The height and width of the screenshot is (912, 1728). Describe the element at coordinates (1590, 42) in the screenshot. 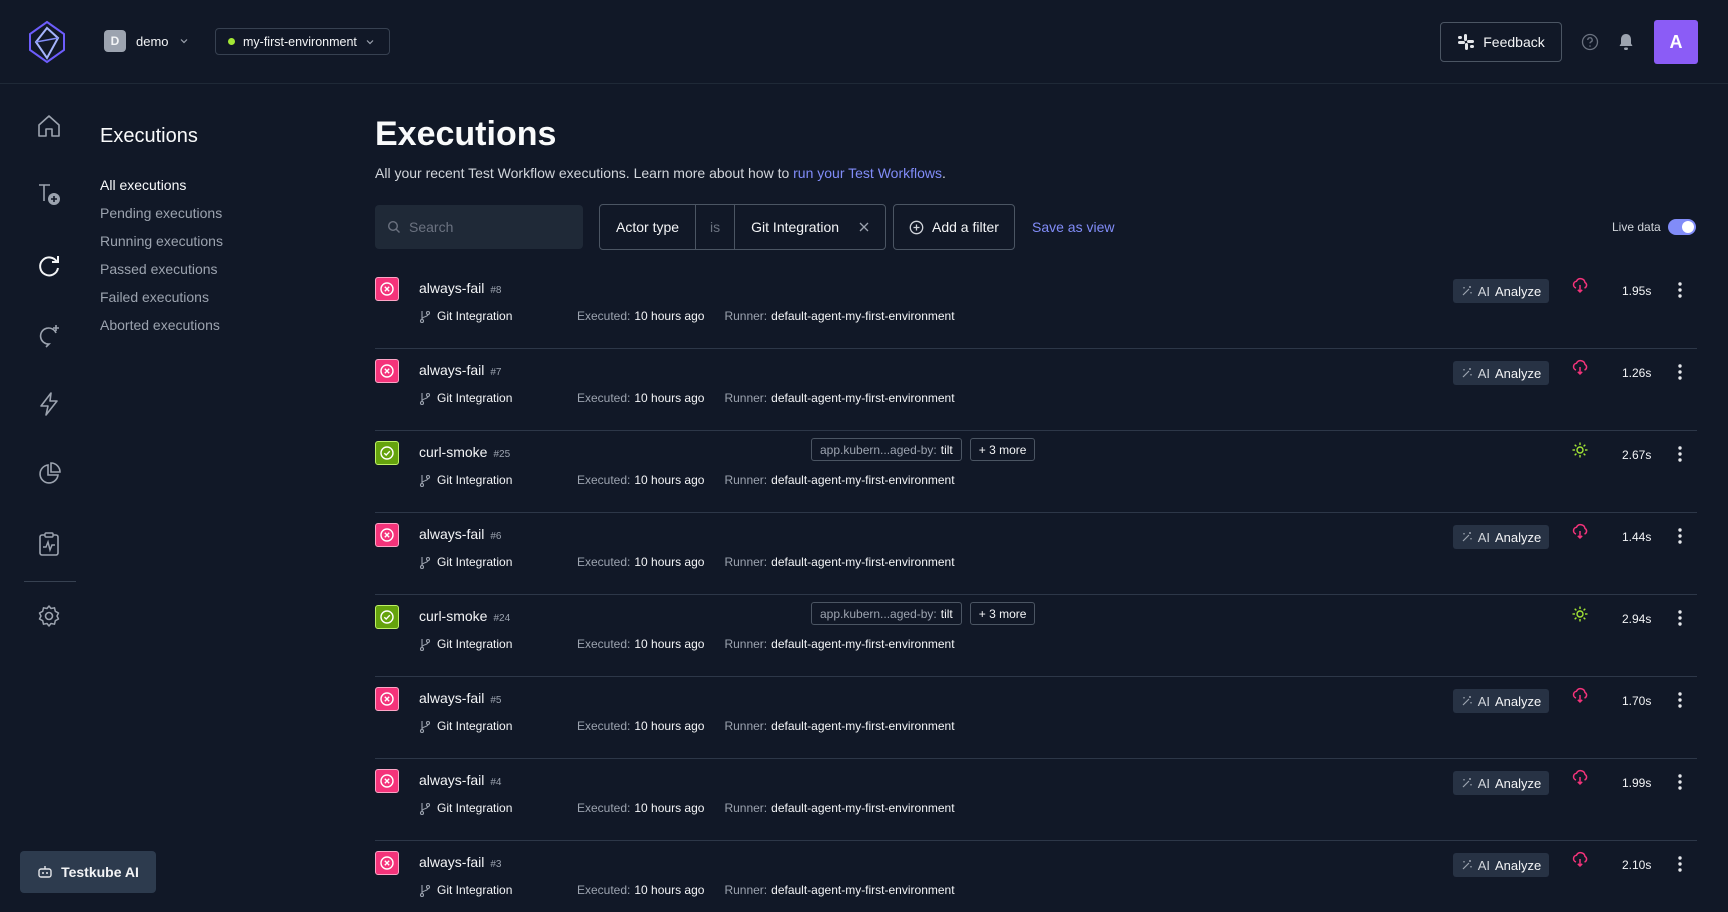

I see `help-icon` at that location.